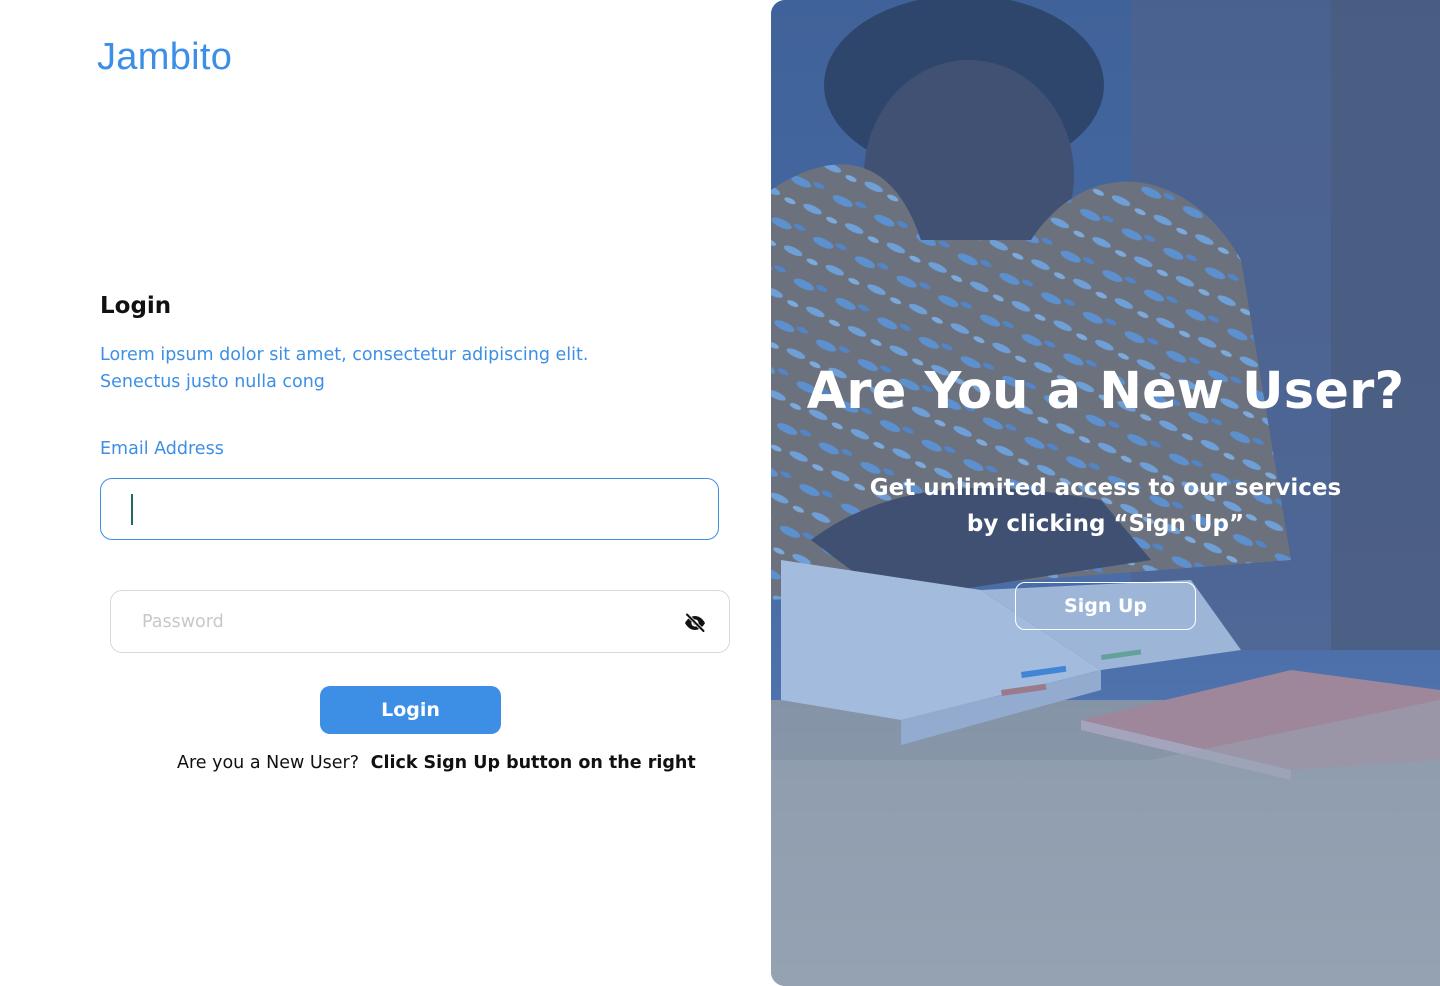 The width and height of the screenshot is (1440, 986). I want to click on hero-subtitle-line-2: by clicking “Sign Up”, so click(1105, 524).